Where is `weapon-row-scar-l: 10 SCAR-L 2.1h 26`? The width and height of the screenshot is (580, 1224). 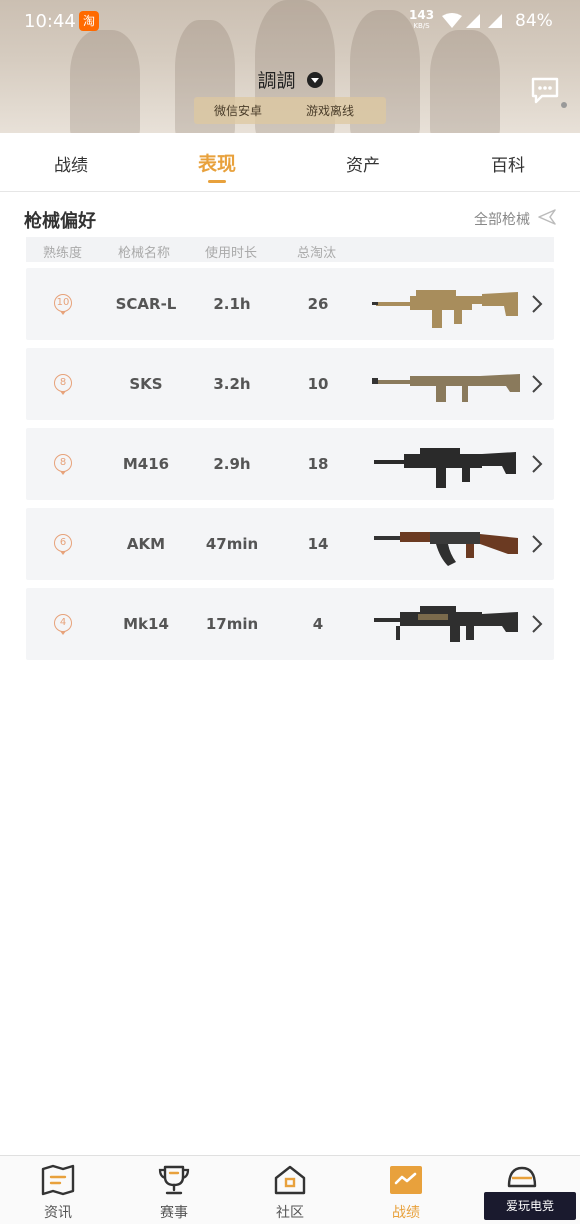
weapon-row-scar-l: 10 SCAR-L 2.1h 26 is located at coordinates (290, 304).